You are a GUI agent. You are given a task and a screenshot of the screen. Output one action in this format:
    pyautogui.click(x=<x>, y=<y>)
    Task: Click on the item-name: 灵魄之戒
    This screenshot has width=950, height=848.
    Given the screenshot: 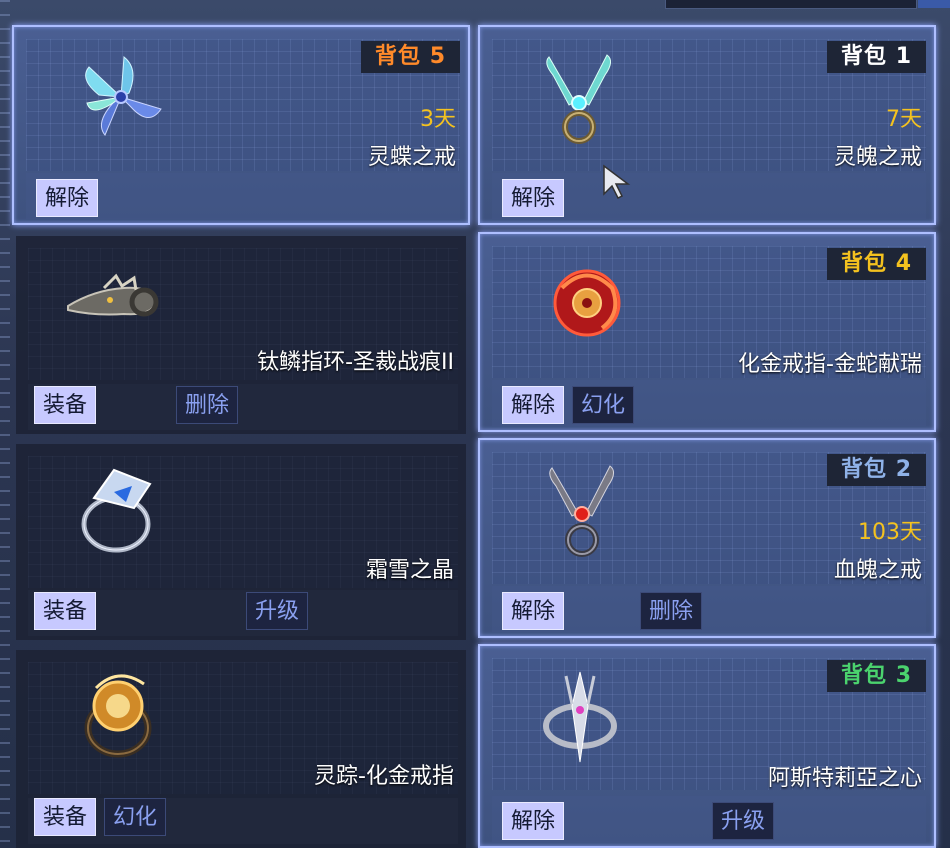 What is the action you would take?
    pyautogui.click(x=877, y=157)
    